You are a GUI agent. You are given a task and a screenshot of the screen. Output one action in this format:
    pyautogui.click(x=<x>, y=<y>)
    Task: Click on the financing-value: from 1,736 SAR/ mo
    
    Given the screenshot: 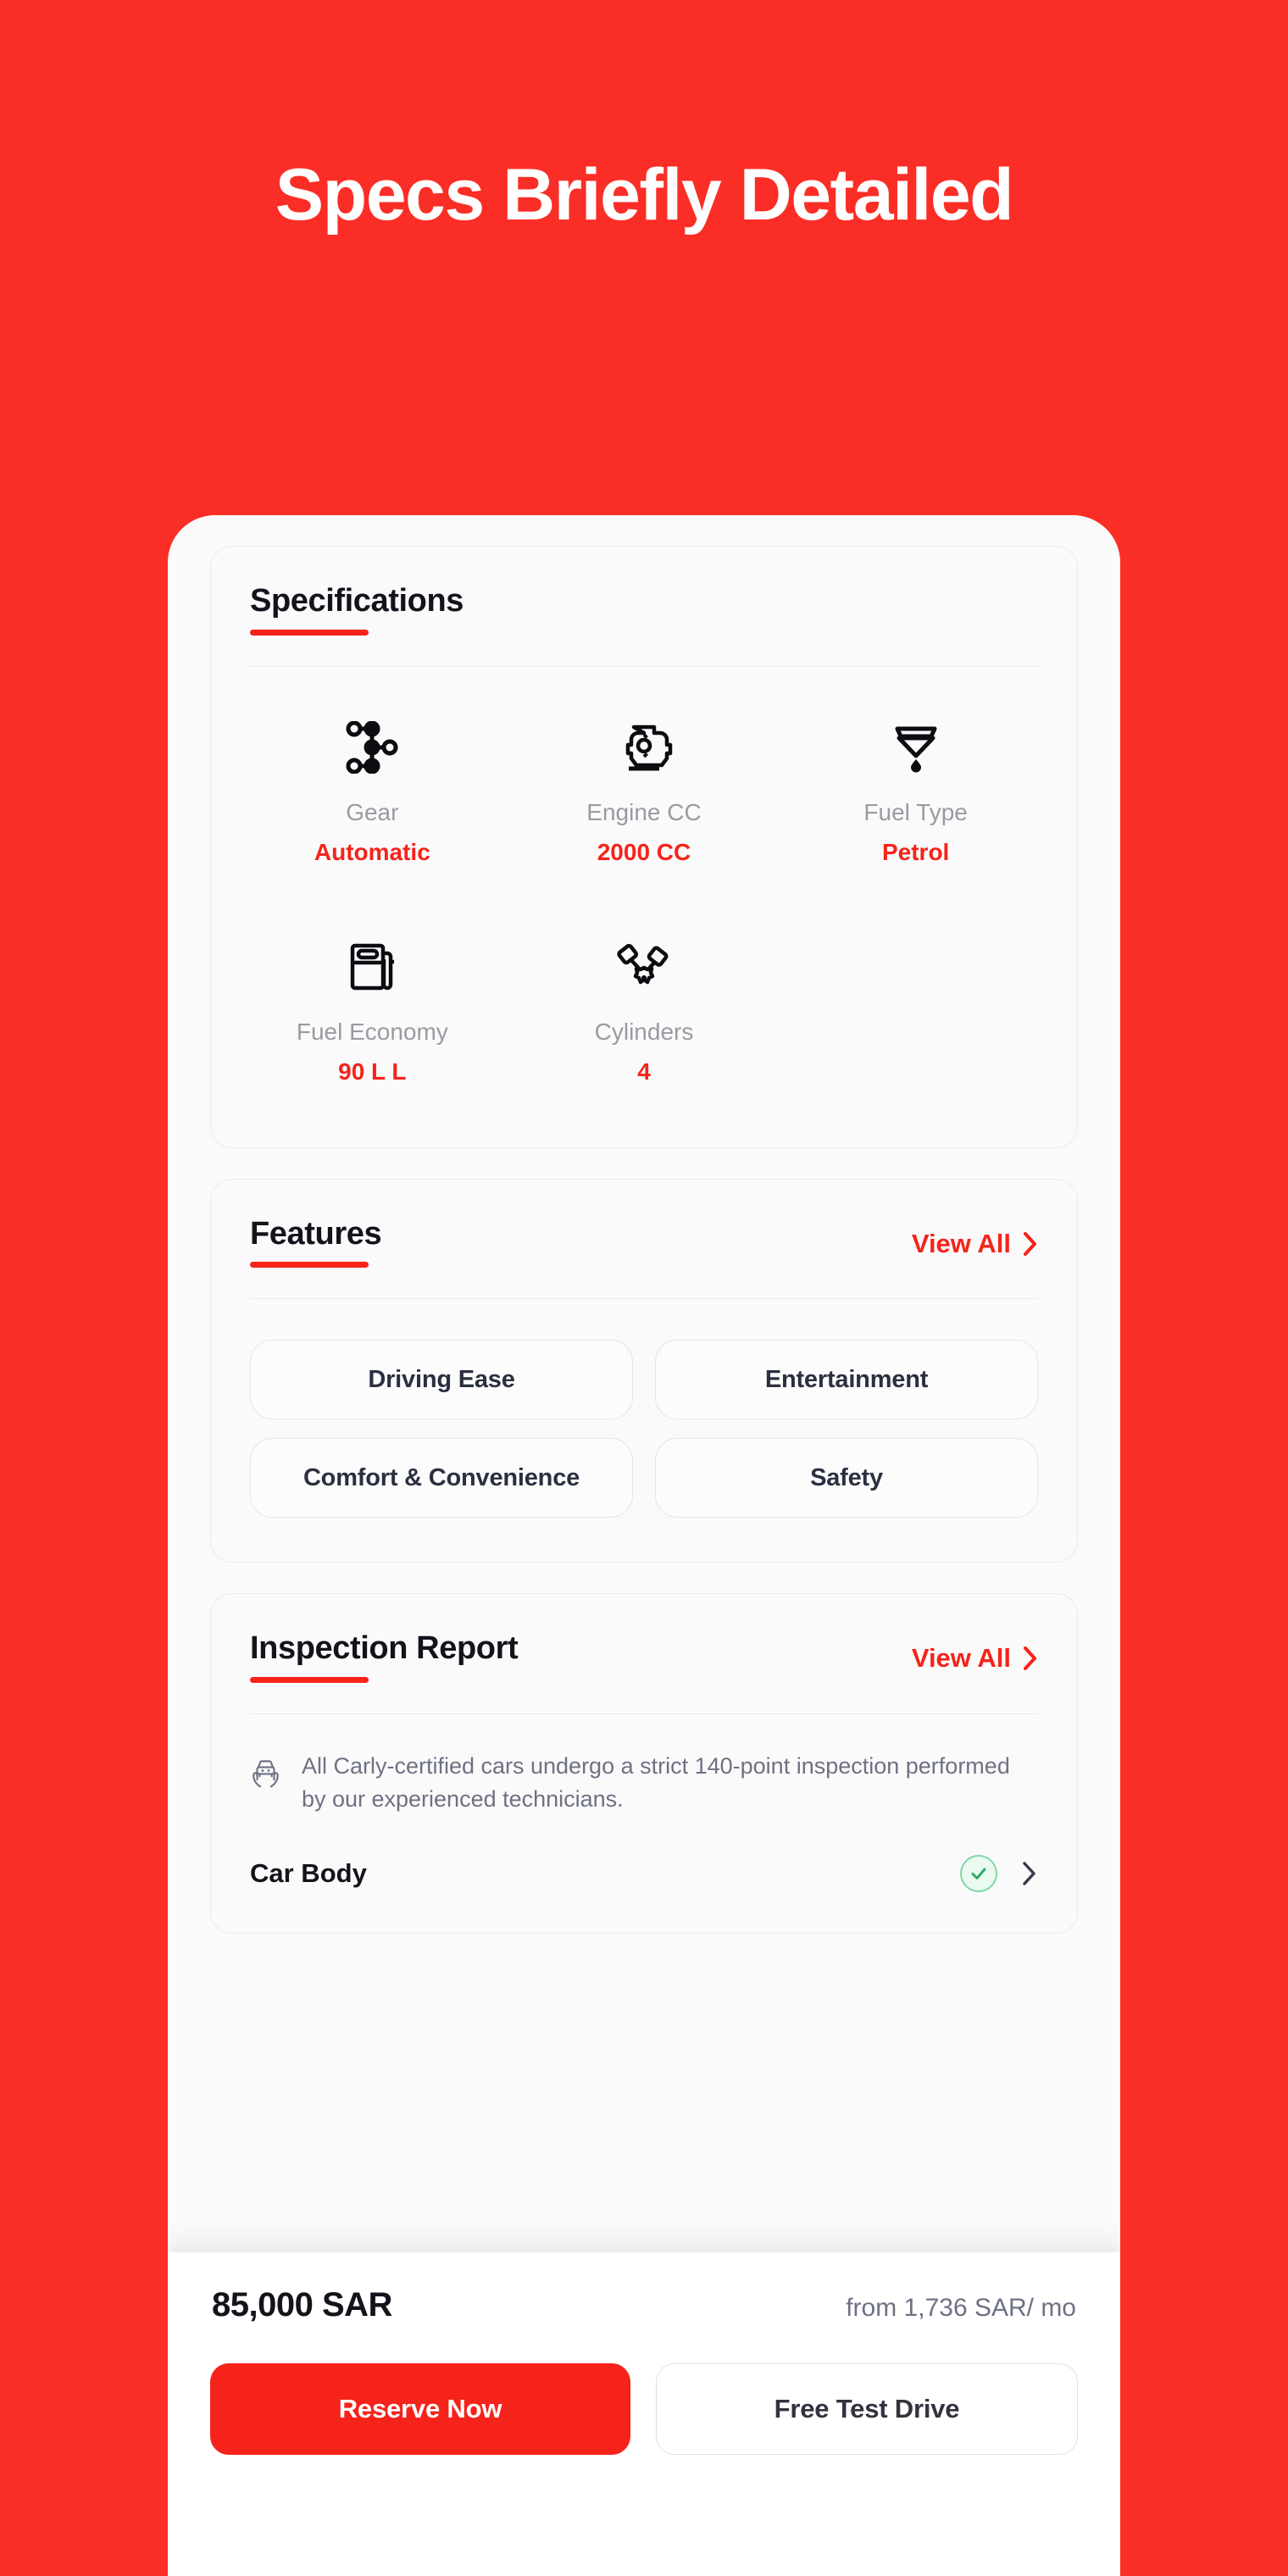 What is the action you would take?
    pyautogui.click(x=961, y=2308)
    